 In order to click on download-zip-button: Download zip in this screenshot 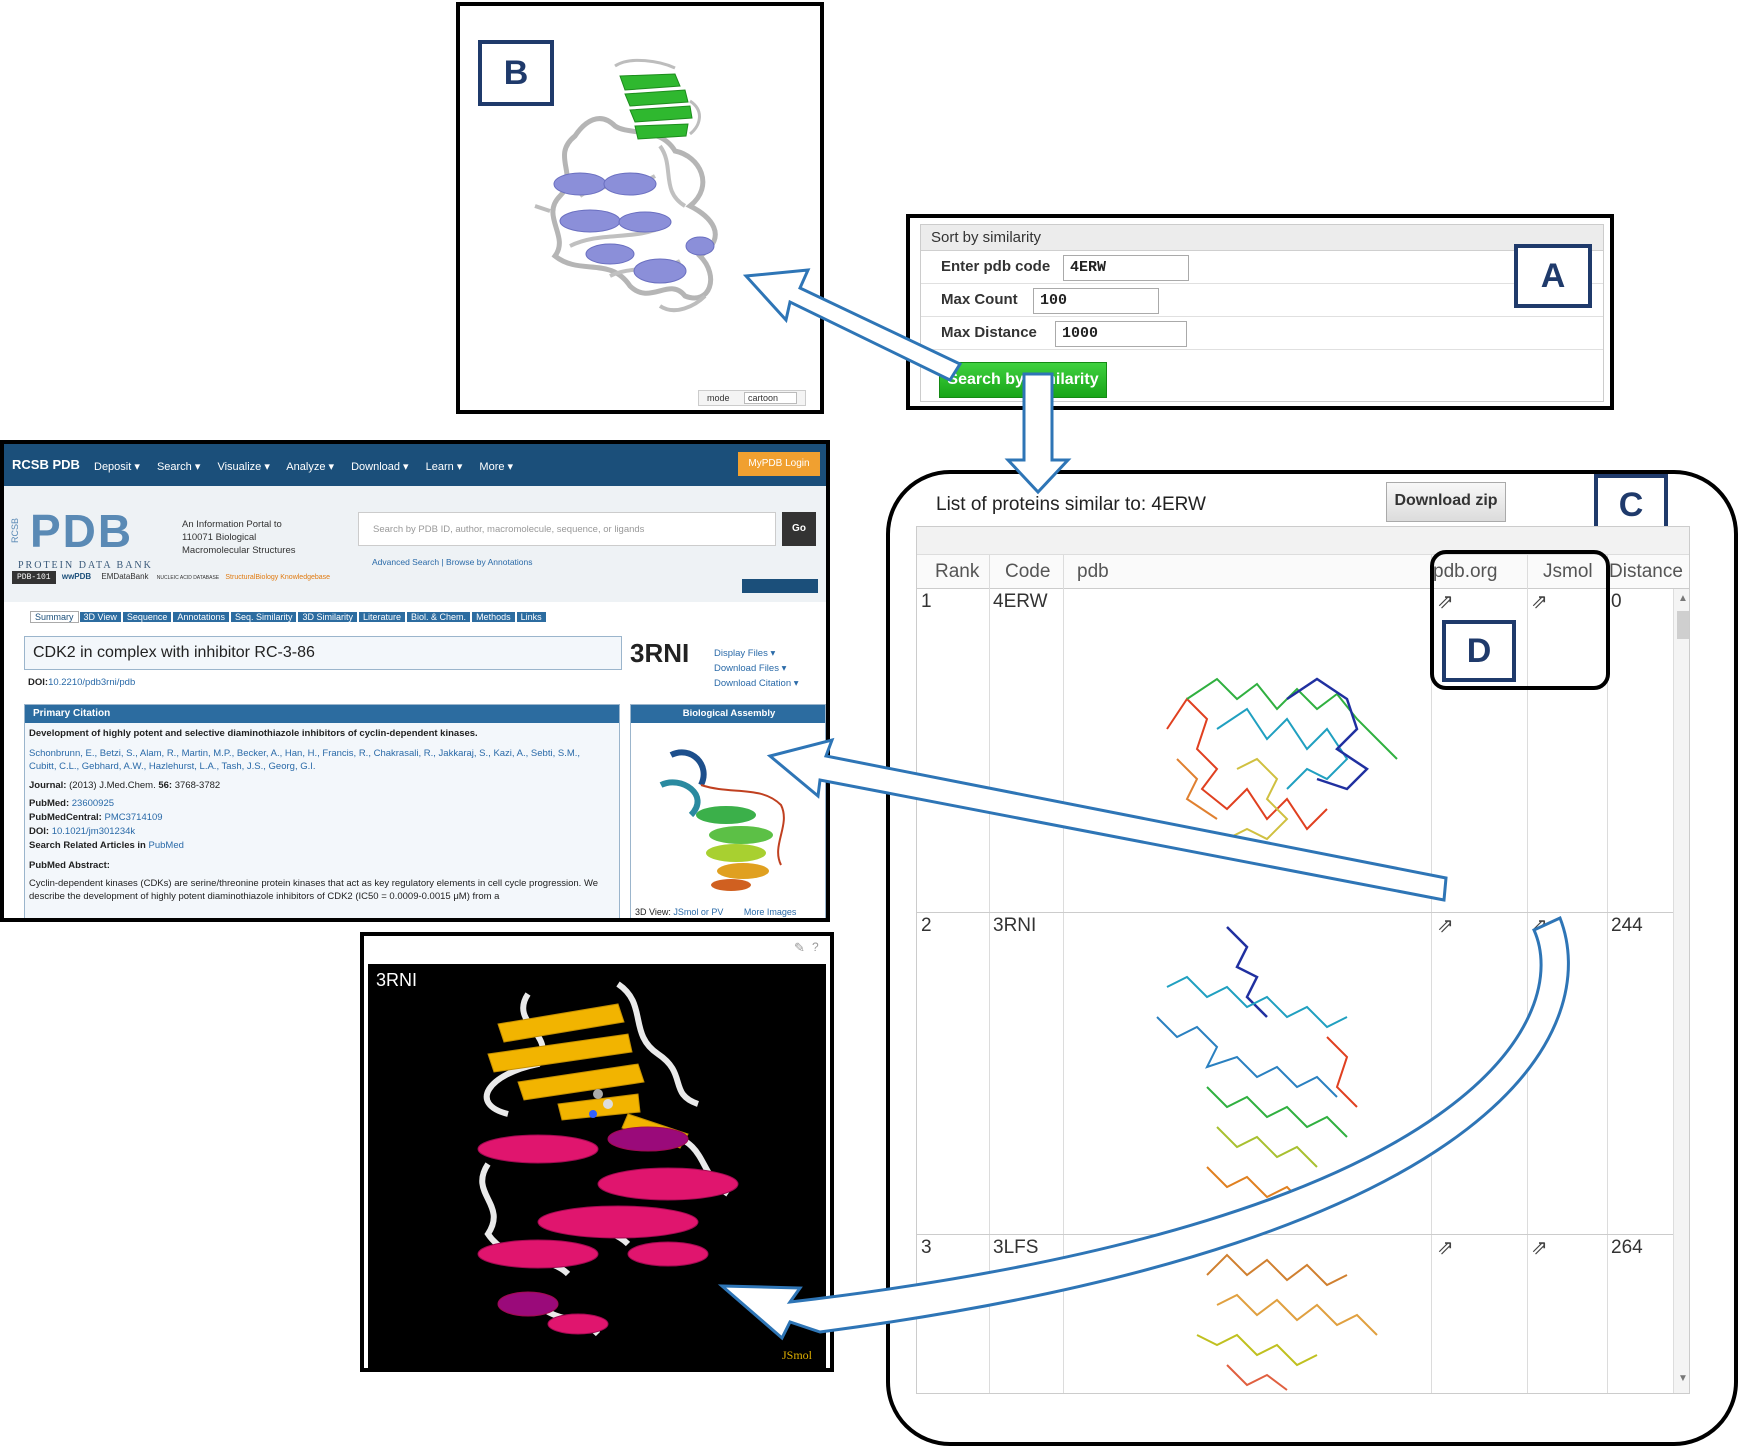, I will do `click(1446, 502)`.